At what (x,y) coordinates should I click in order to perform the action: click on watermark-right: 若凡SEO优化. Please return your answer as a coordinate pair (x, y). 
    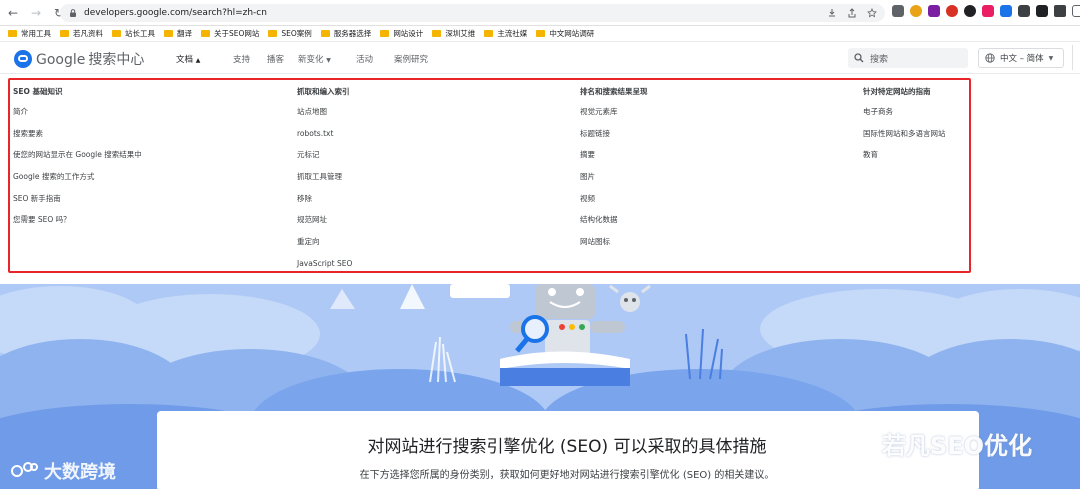
    Looking at the image, I should click on (935, 443).